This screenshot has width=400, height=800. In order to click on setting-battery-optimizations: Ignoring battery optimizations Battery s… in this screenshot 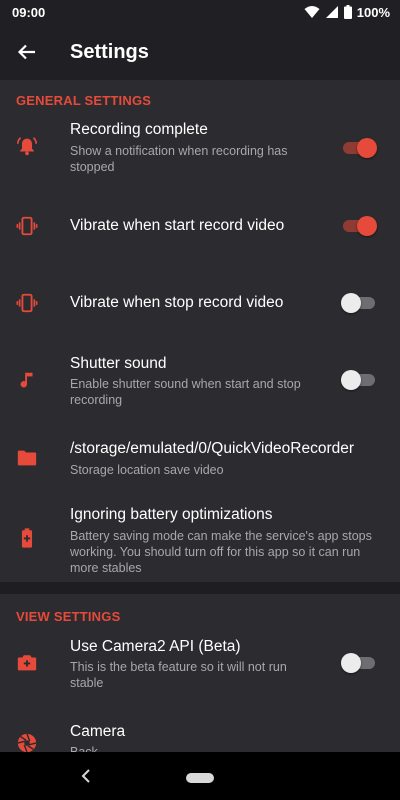, I will do `click(200, 542)`.